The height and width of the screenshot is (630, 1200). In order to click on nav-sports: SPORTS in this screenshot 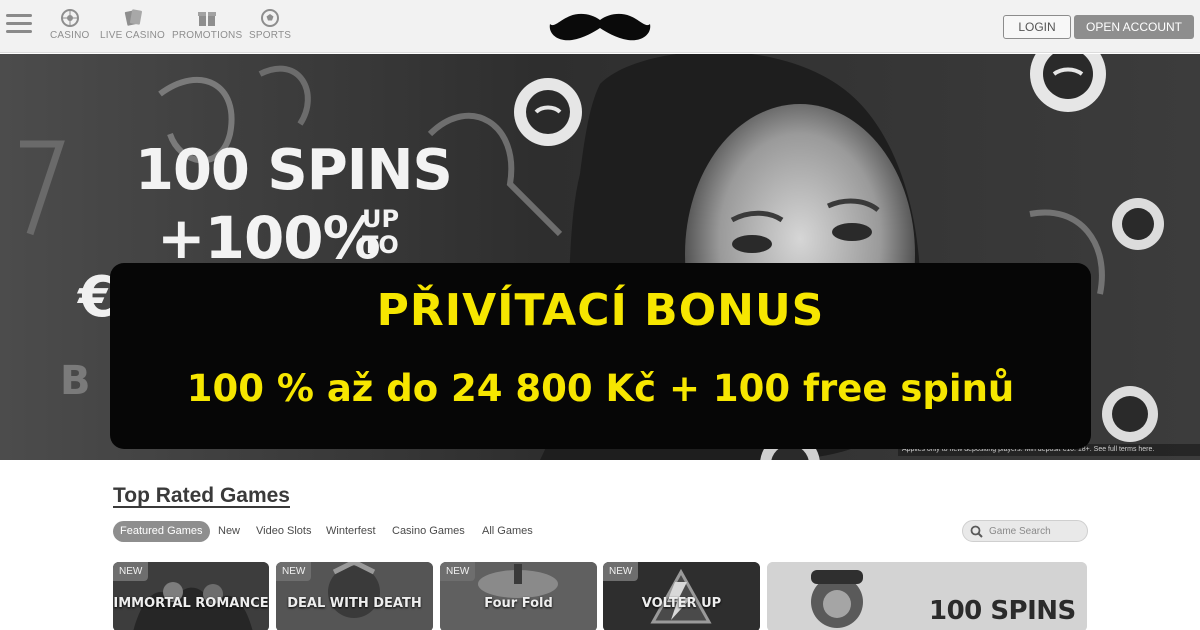, I will do `click(270, 24)`.